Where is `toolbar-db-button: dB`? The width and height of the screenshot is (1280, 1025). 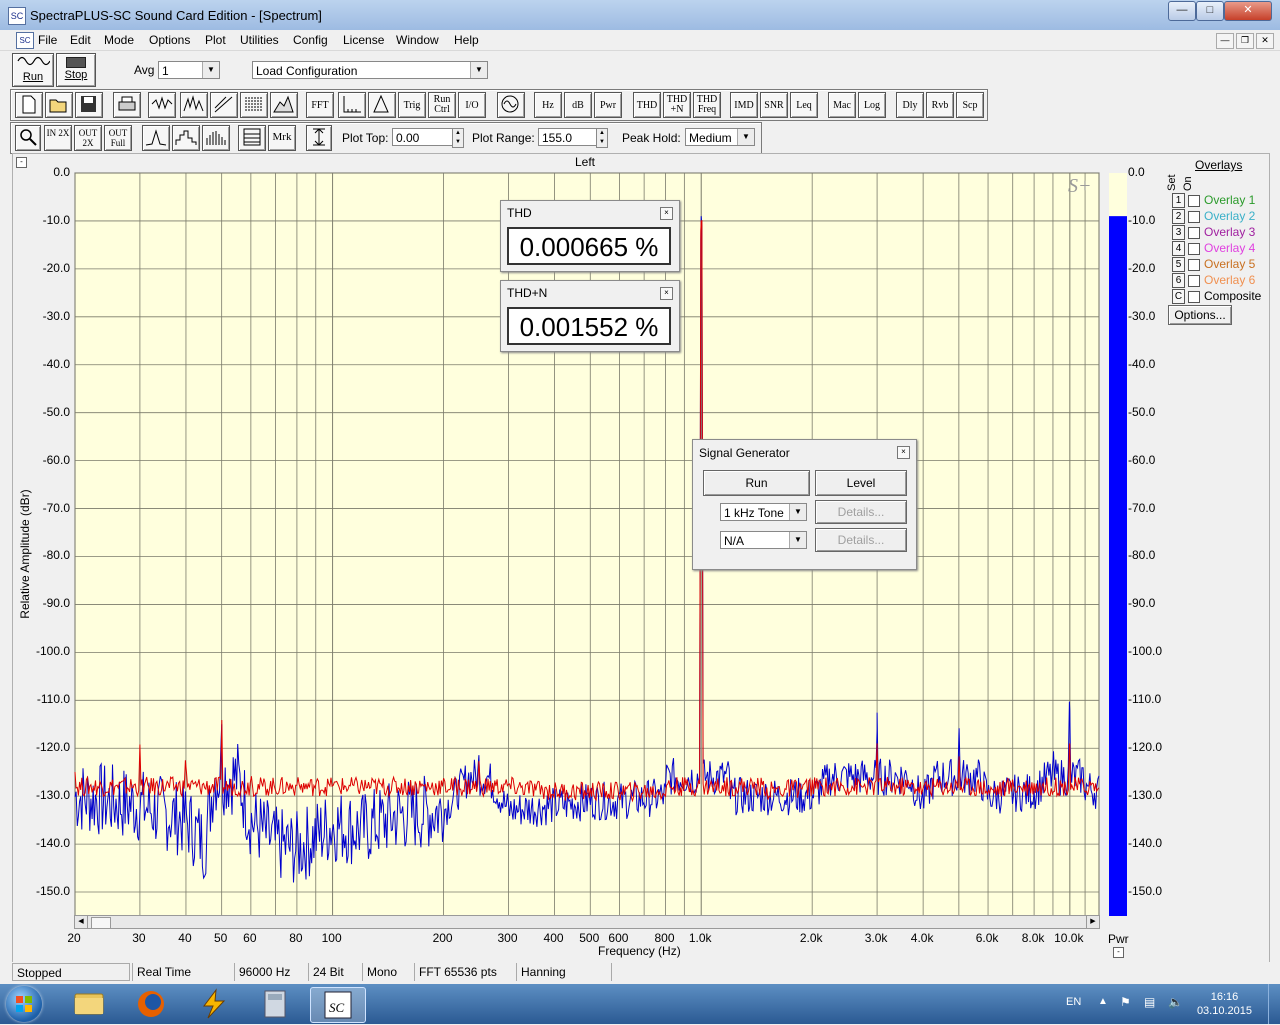 toolbar-db-button: dB is located at coordinates (578, 105).